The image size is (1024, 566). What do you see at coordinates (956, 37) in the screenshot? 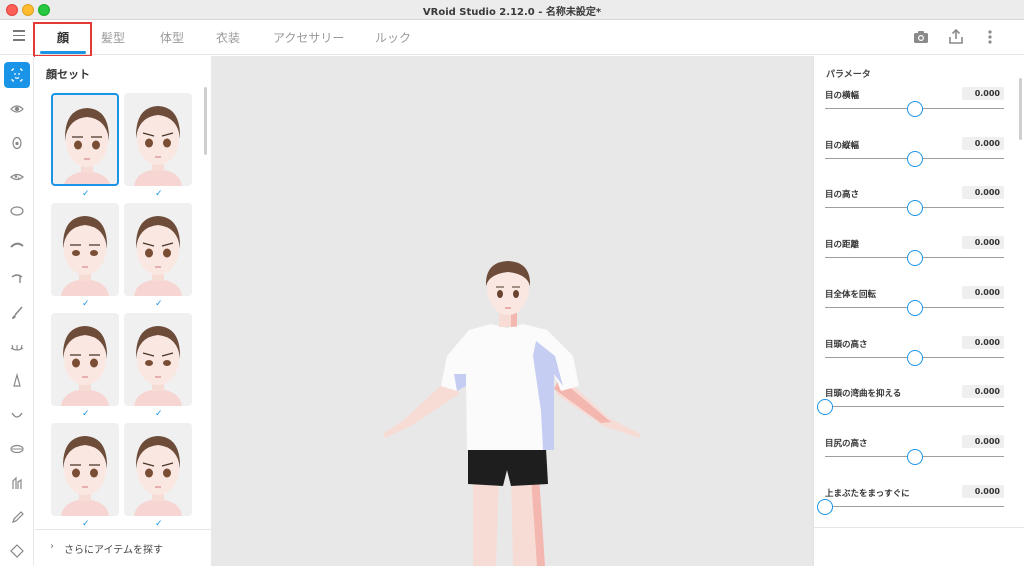
I see `export-icon` at bounding box center [956, 37].